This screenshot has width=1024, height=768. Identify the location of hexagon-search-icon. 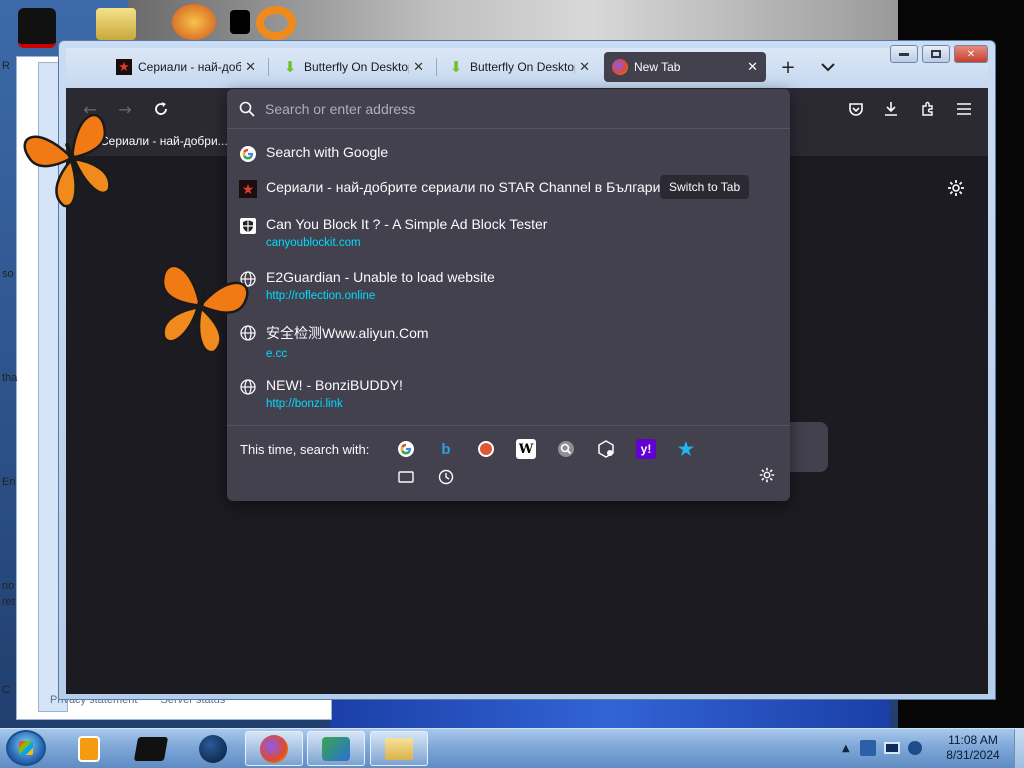
(606, 449).